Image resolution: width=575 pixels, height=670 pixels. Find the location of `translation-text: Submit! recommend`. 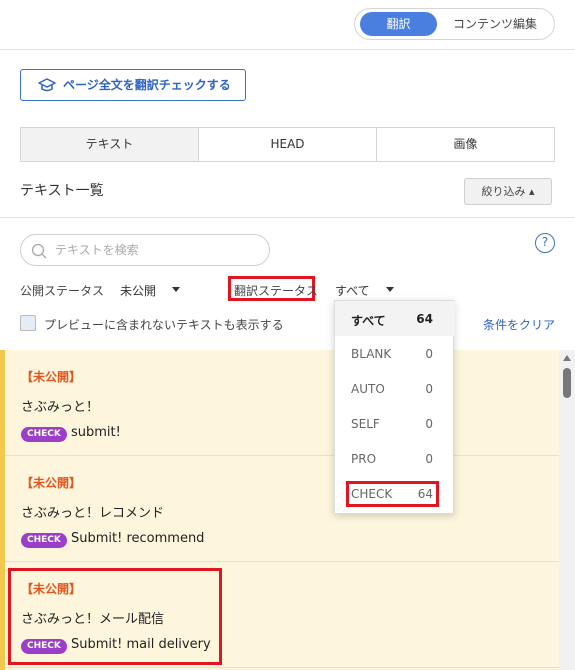

translation-text: Submit! recommend is located at coordinates (138, 538).